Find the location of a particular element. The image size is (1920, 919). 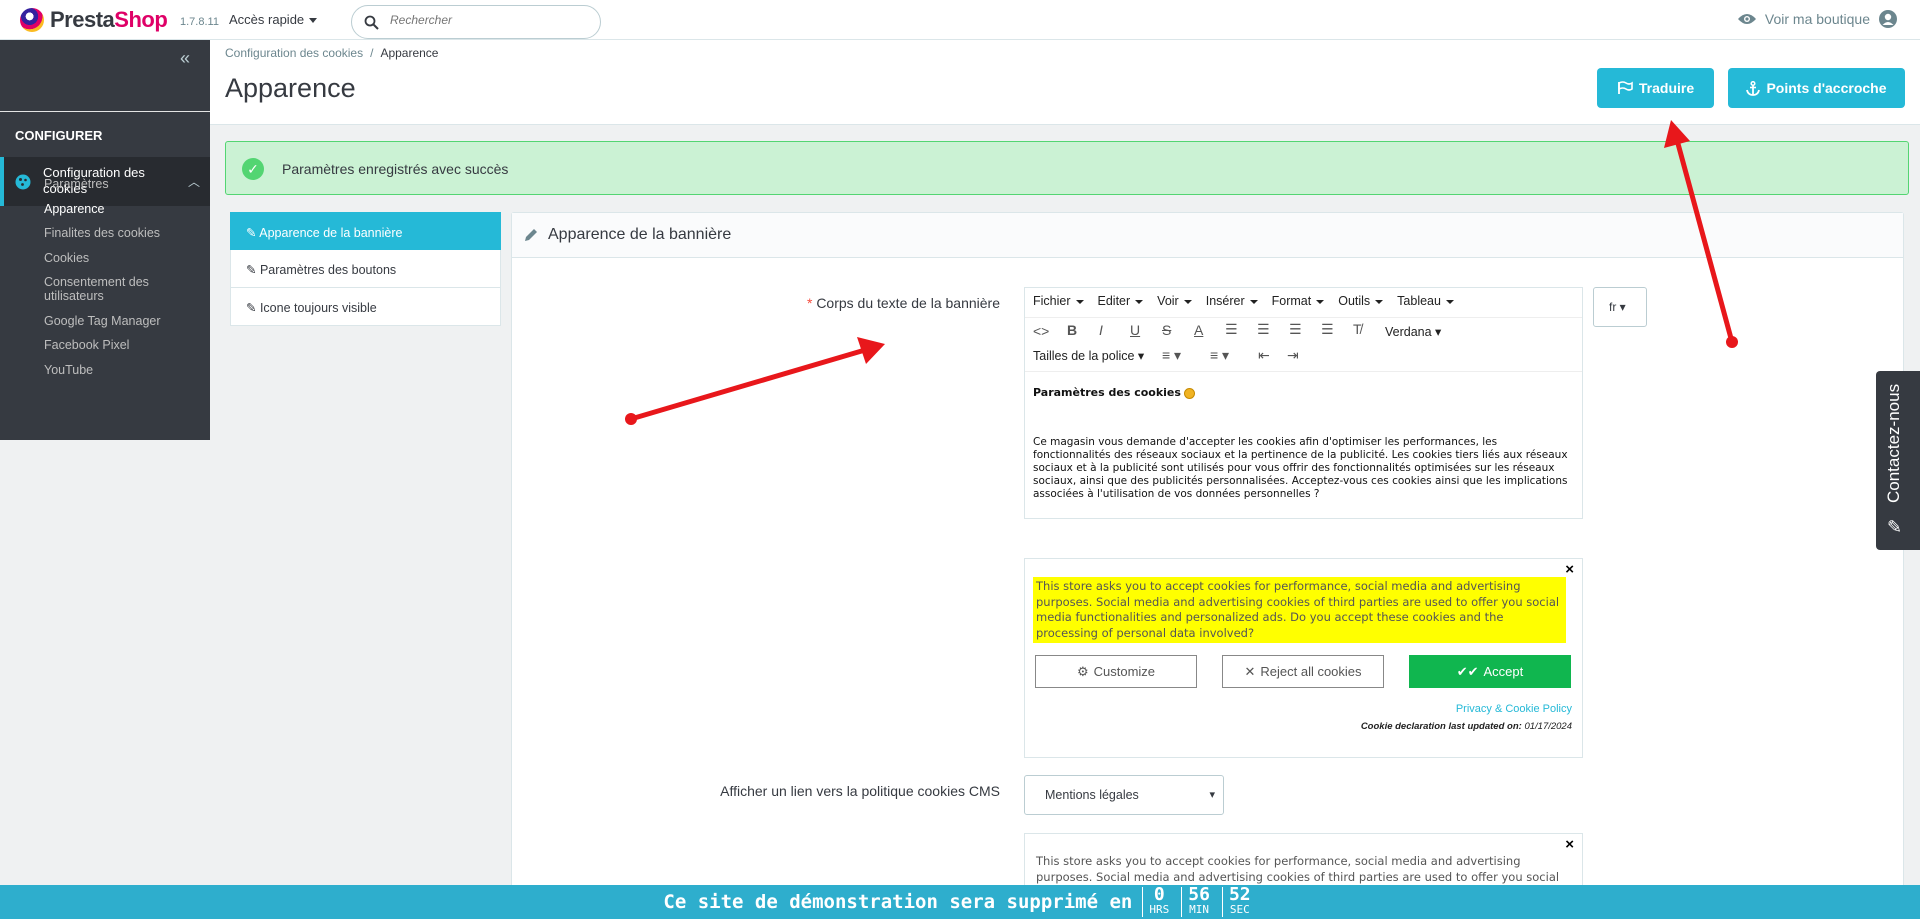

font-size-label: Tailles de la police is located at coordinates (1084, 356).